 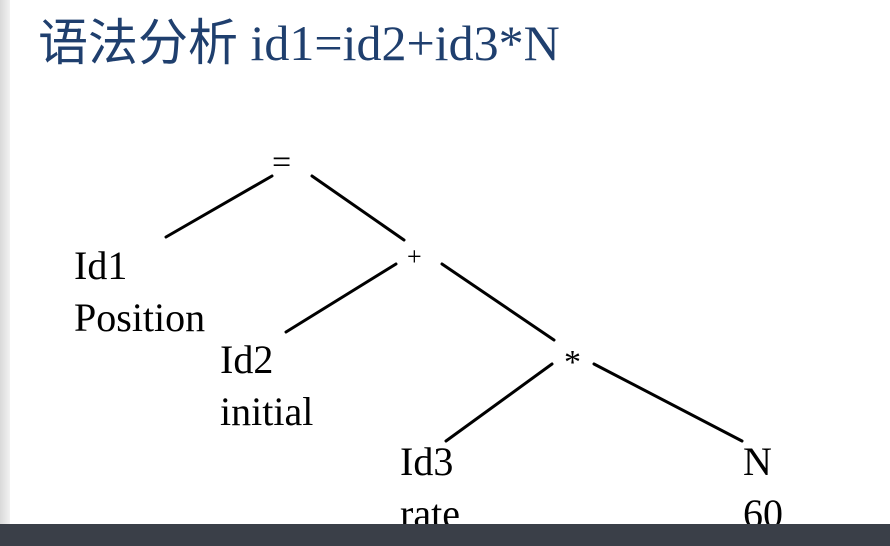 What do you see at coordinates (5, 273) in the screenshot?
I see `window-left-edge` at bounding box center [5, 273].